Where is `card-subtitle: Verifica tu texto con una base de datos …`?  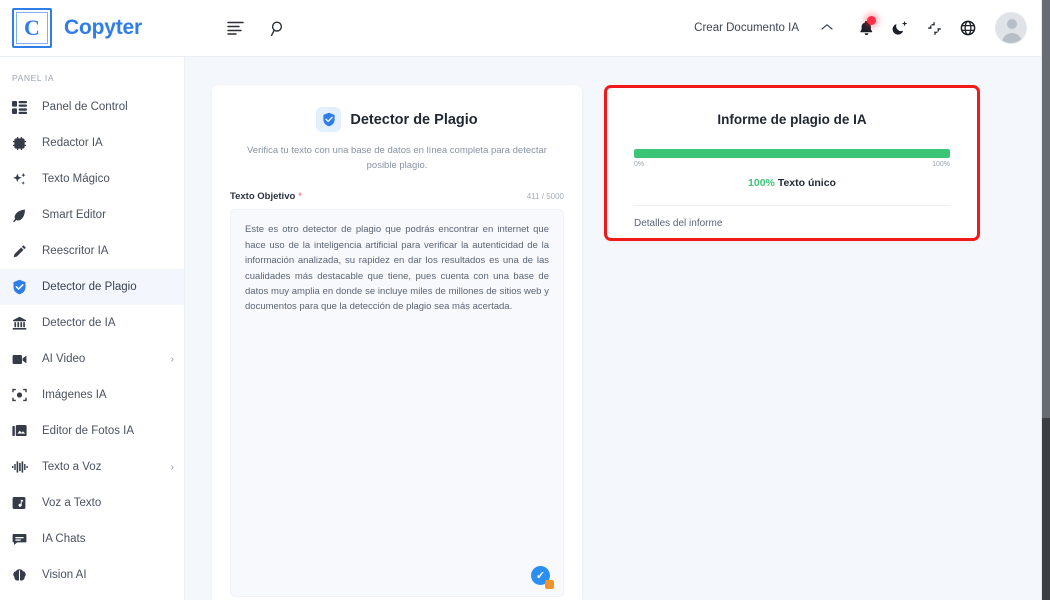 card-subtitle: Verifica tu texto con una base de datos … is located at coordinates (397, 158).